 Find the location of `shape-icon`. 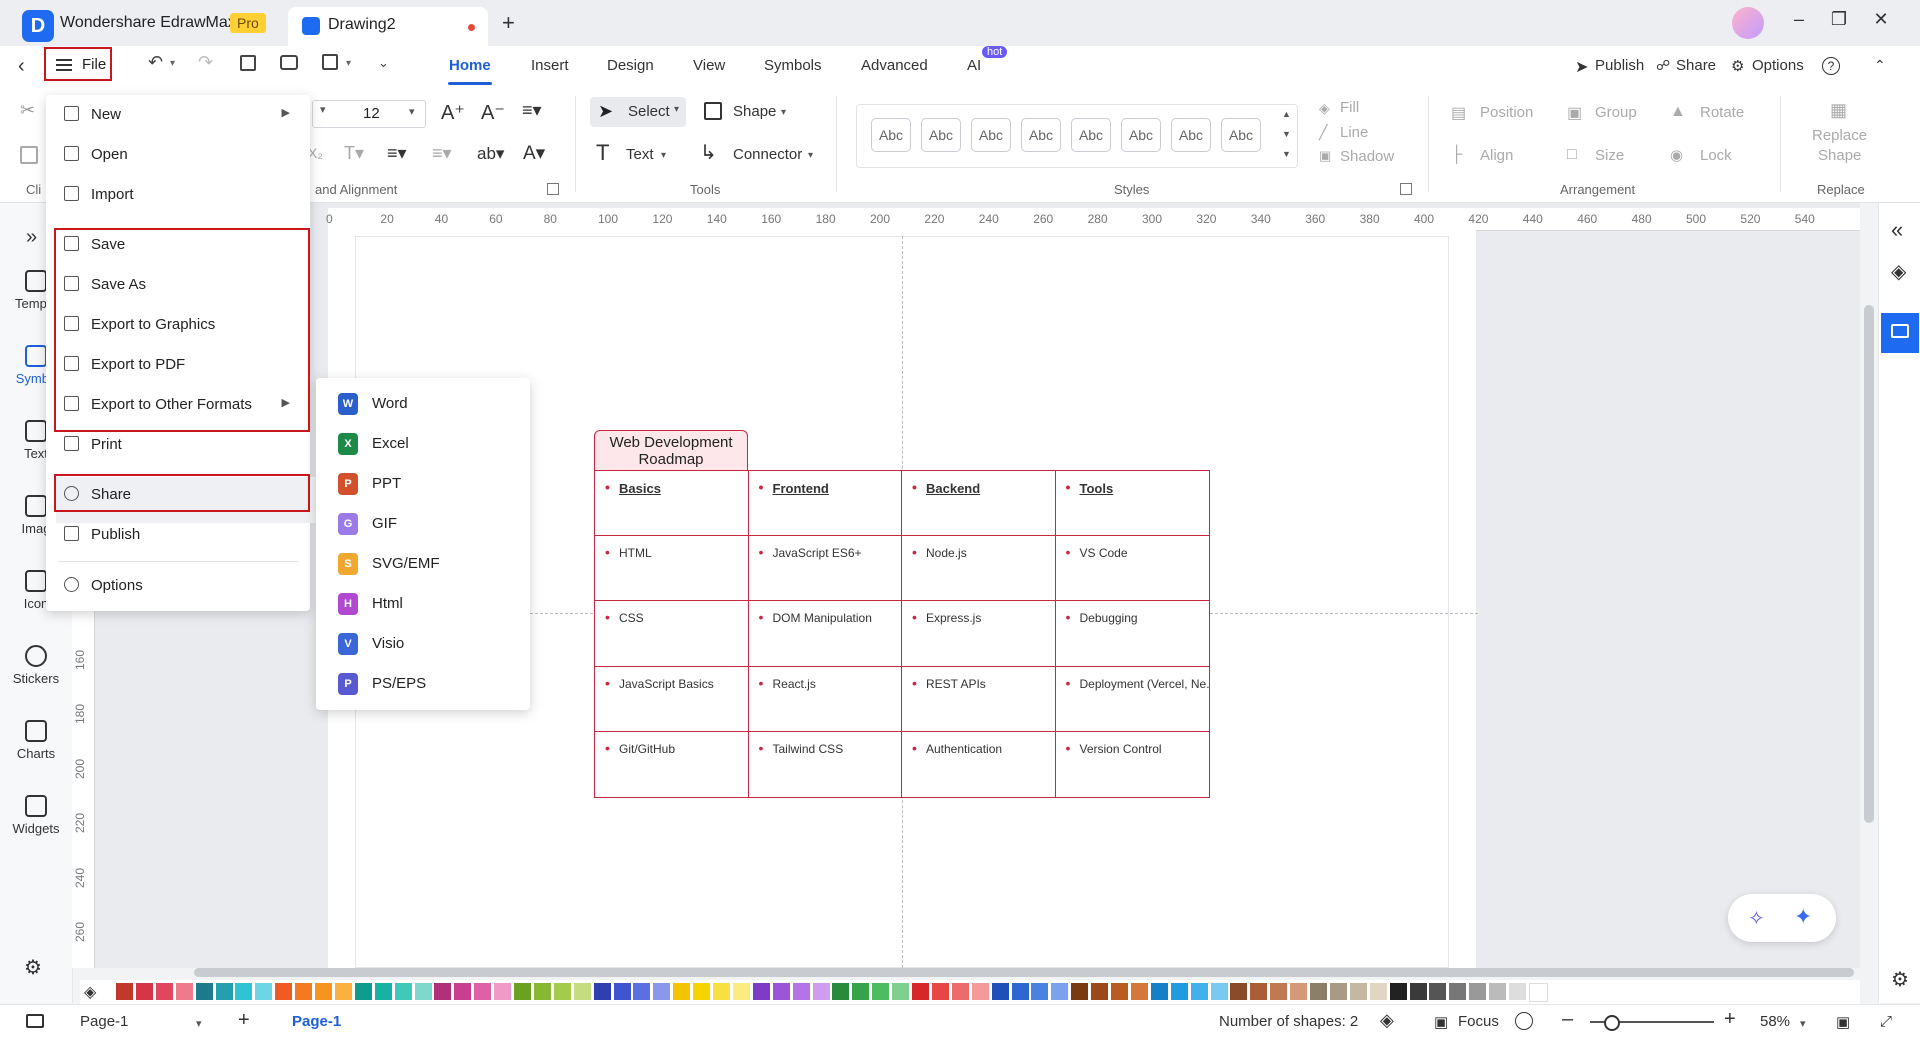

shape-icon is located at coordinates (713, 111).